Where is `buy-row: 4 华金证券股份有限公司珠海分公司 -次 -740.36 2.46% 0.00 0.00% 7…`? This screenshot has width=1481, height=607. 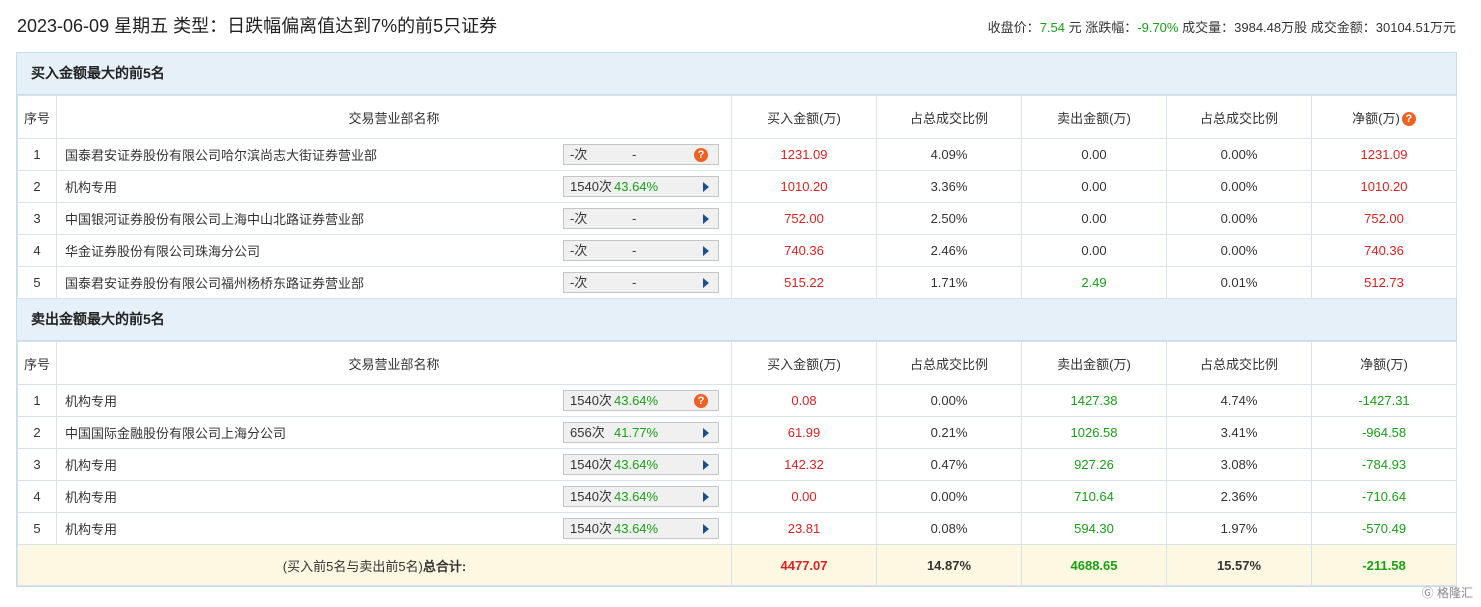
buy-row: 4 华金证券股份有限公司珠海分公司 -次 -740.36 2.46% 0.00 0.00% 7… is located at coordinates (737, 250).